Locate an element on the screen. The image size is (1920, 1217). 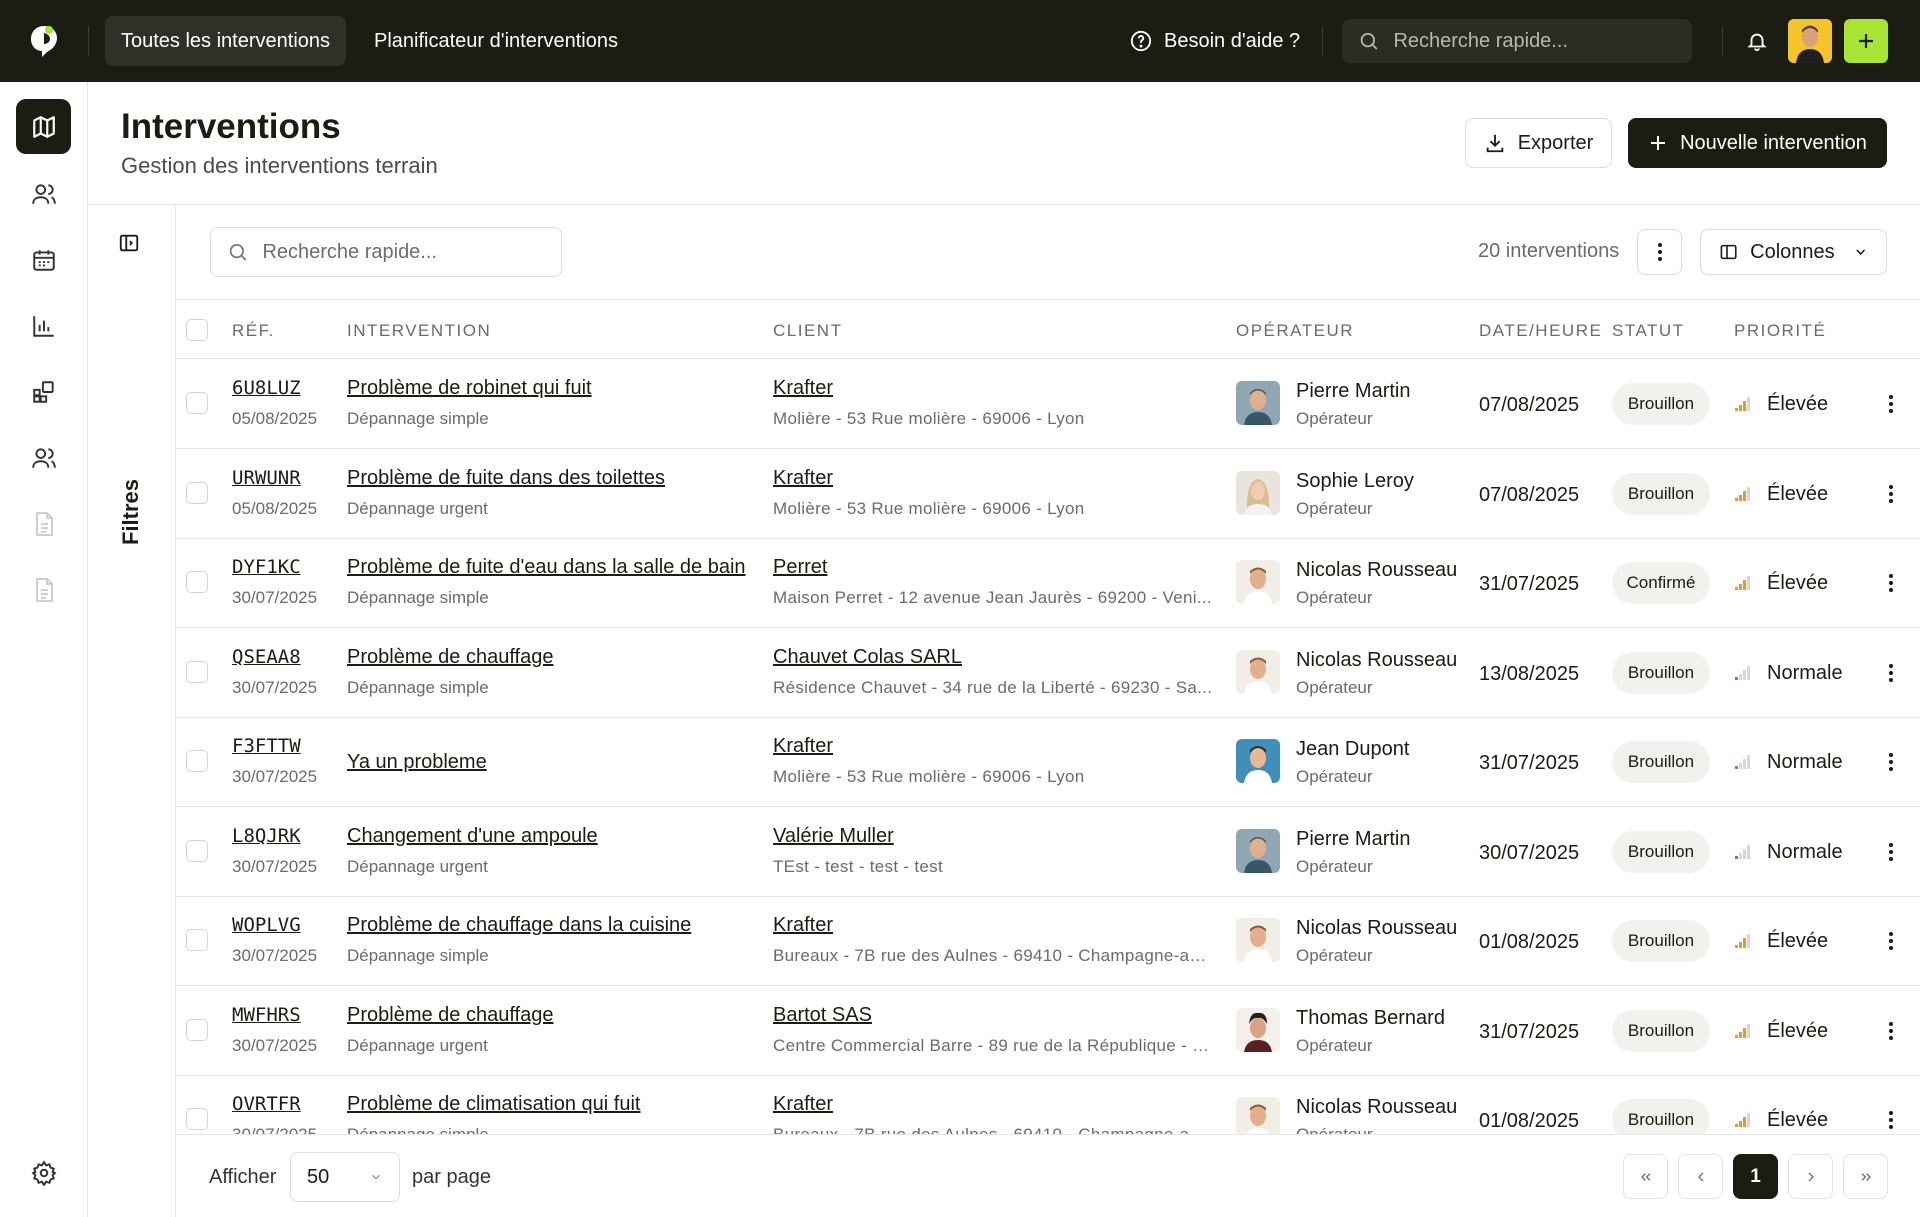
user-avatar is located at coordinates (1810, 41).